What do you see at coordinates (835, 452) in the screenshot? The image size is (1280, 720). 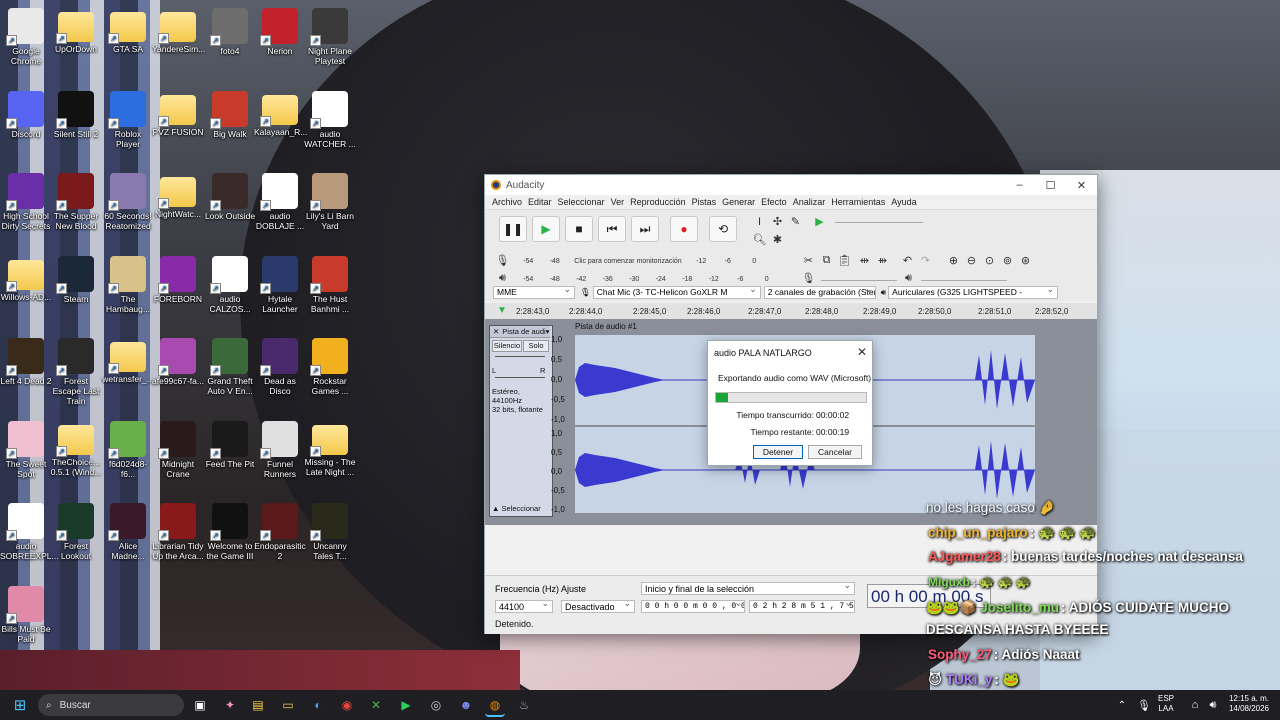 I see `cancel-export-button: Cancelar` at bounding box center [835, 452].